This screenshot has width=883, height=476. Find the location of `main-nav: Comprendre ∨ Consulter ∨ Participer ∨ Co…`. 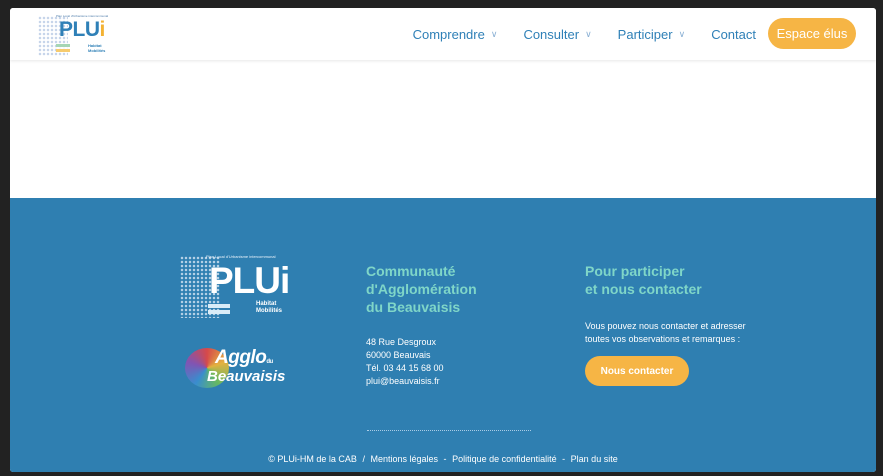

main-nav: Comprendre ∨ Consulter ∨ Participer ∨ Co… is located at coordinates (571, 34).